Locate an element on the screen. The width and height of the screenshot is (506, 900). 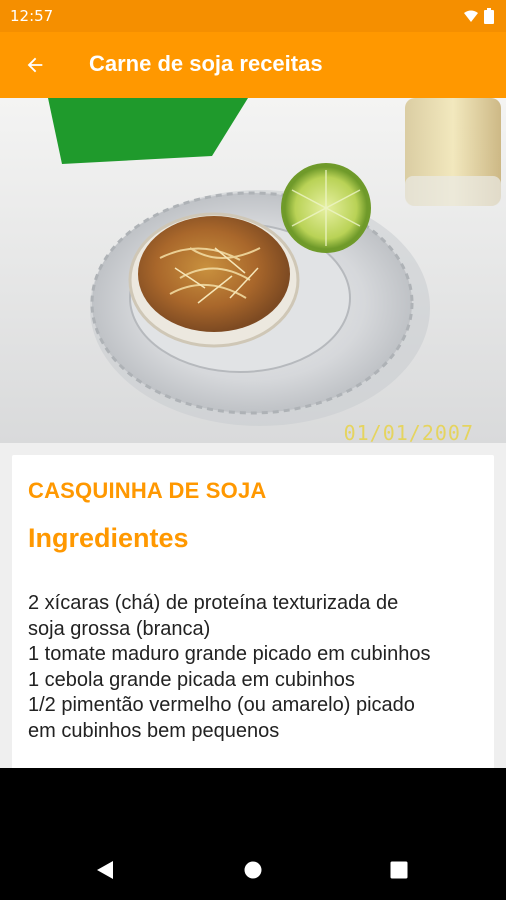
home-circle-icon is located at coordinates (253, 870).